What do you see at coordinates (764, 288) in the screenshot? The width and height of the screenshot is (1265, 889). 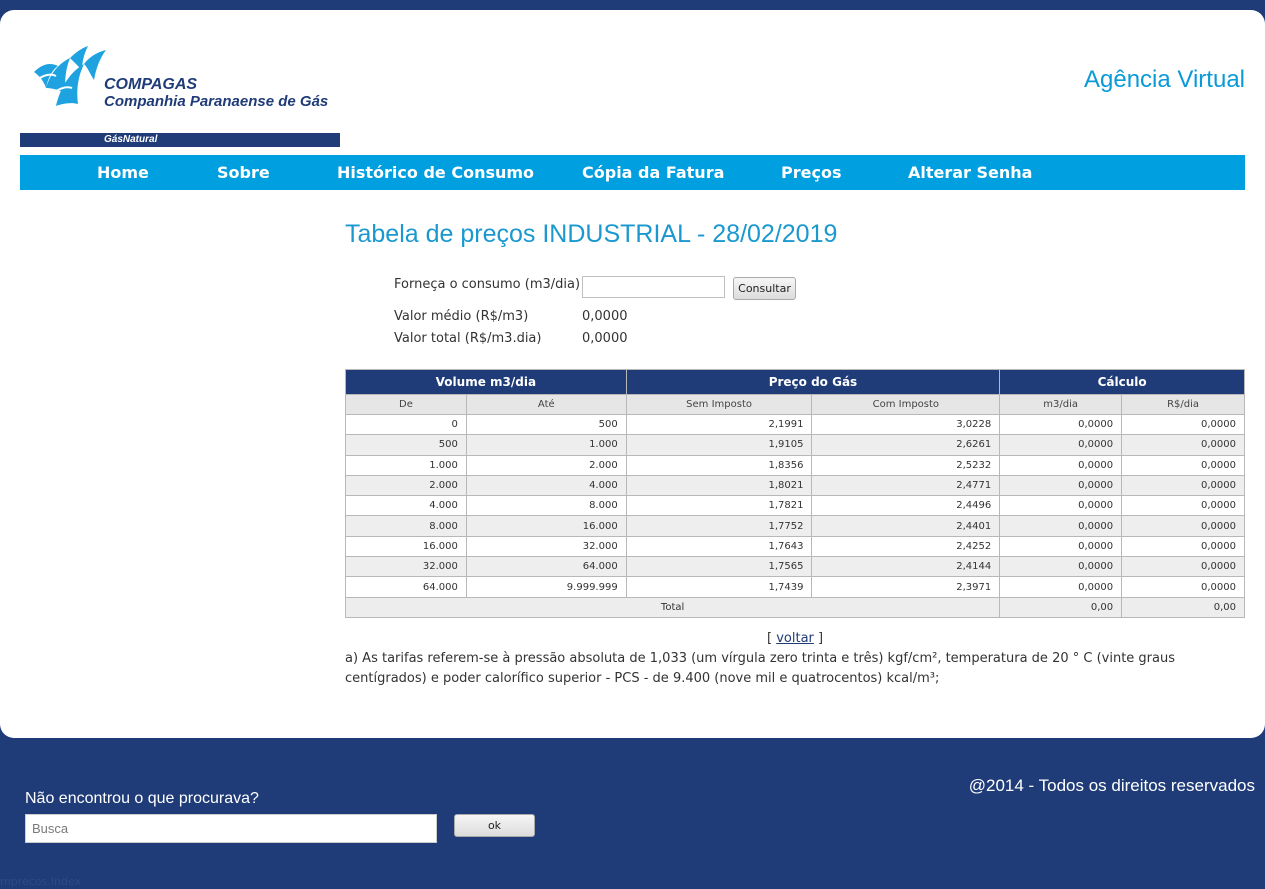 I see `consultar-button: Consultar` at bounding box center [764, 288].